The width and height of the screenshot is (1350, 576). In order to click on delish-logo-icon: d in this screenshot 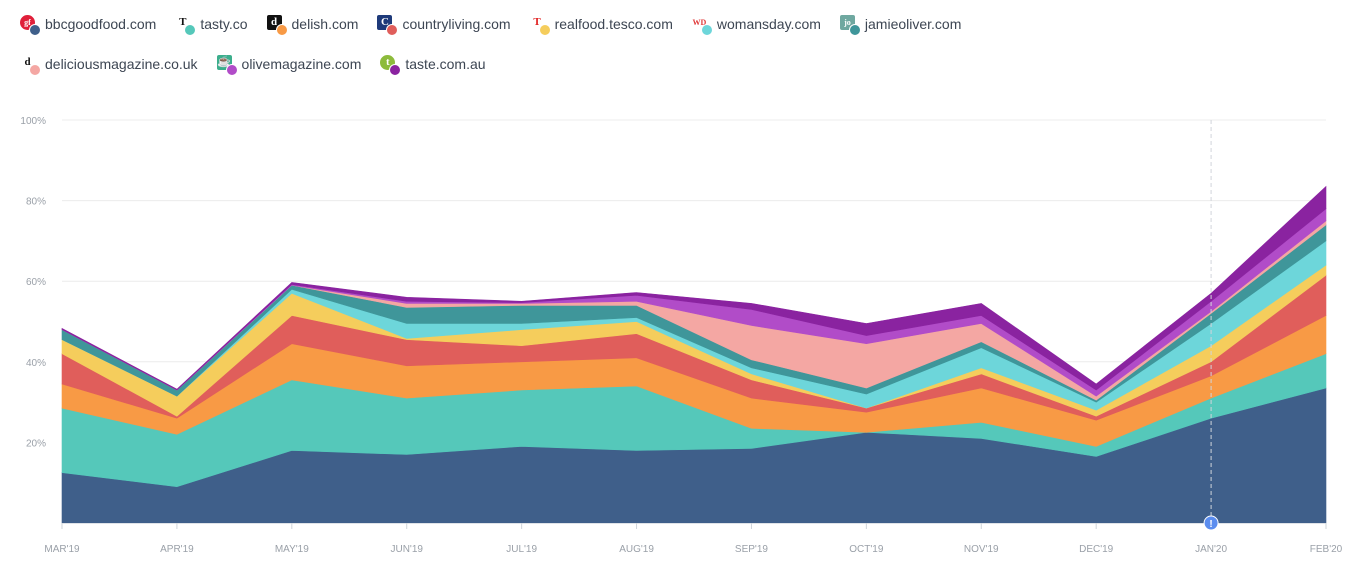, I will do `click(277, 25)`.